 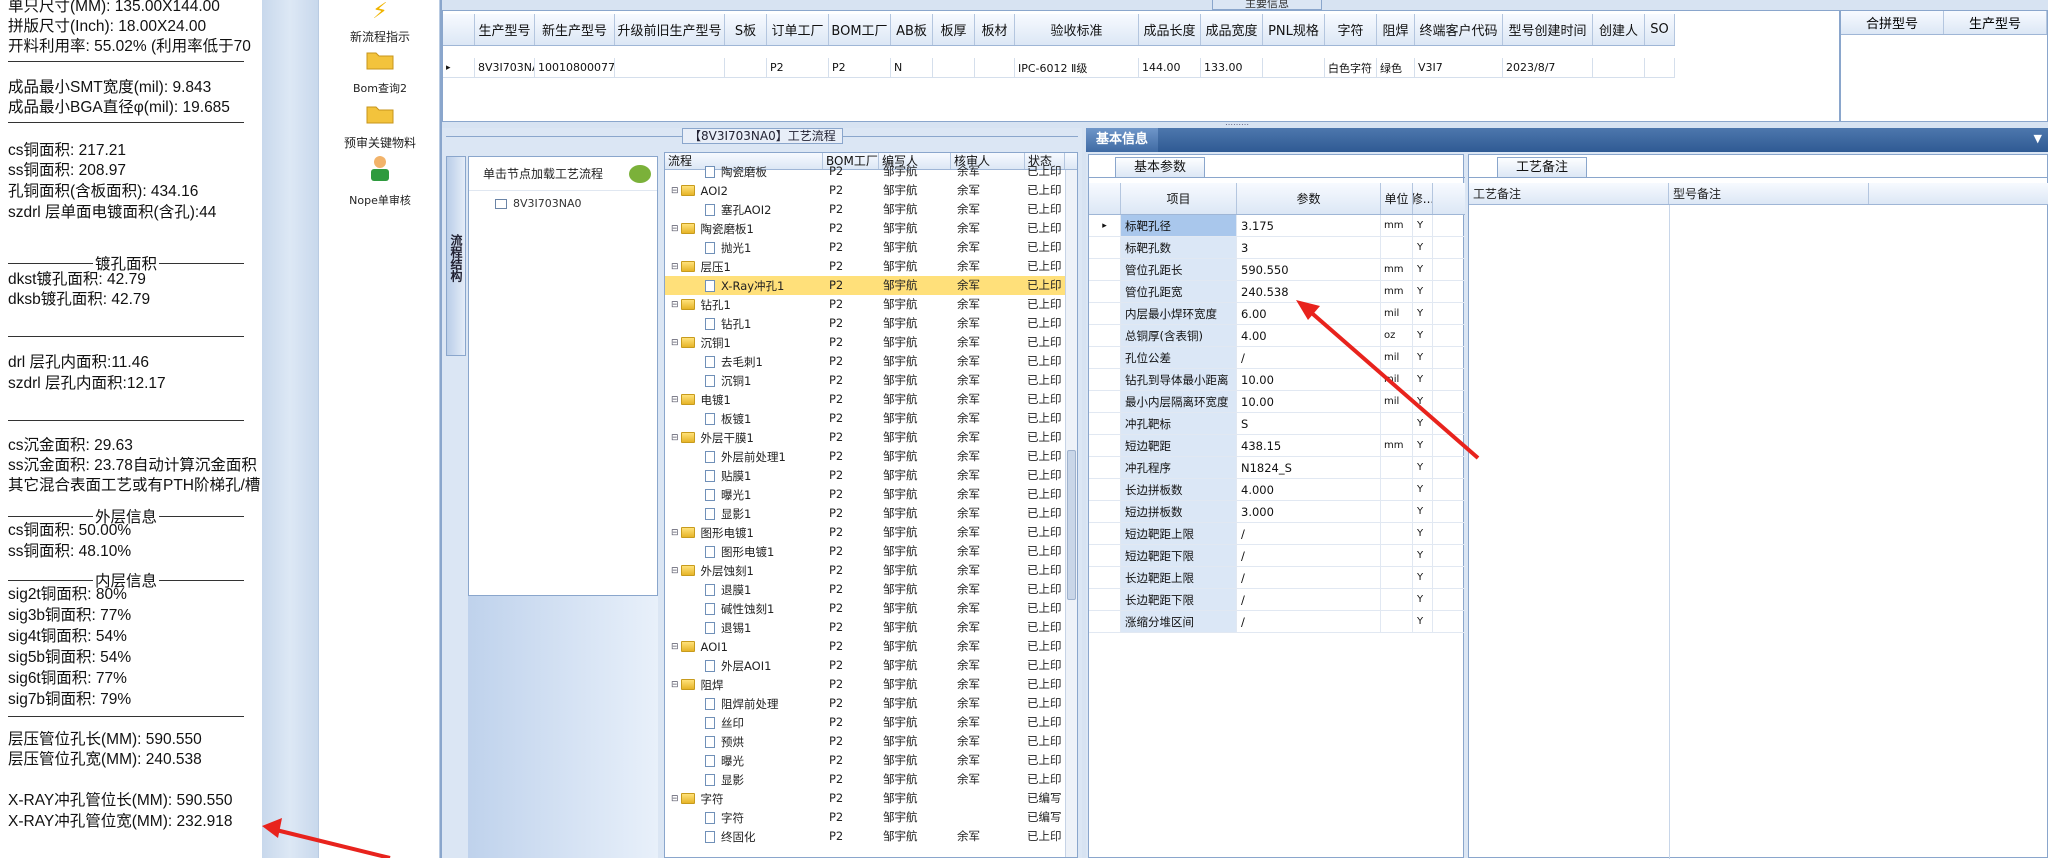 I want to click on tree-row: X-Ray冲孔1 P2 邹宇航 余军 已上印, so click(x=865, y=285).